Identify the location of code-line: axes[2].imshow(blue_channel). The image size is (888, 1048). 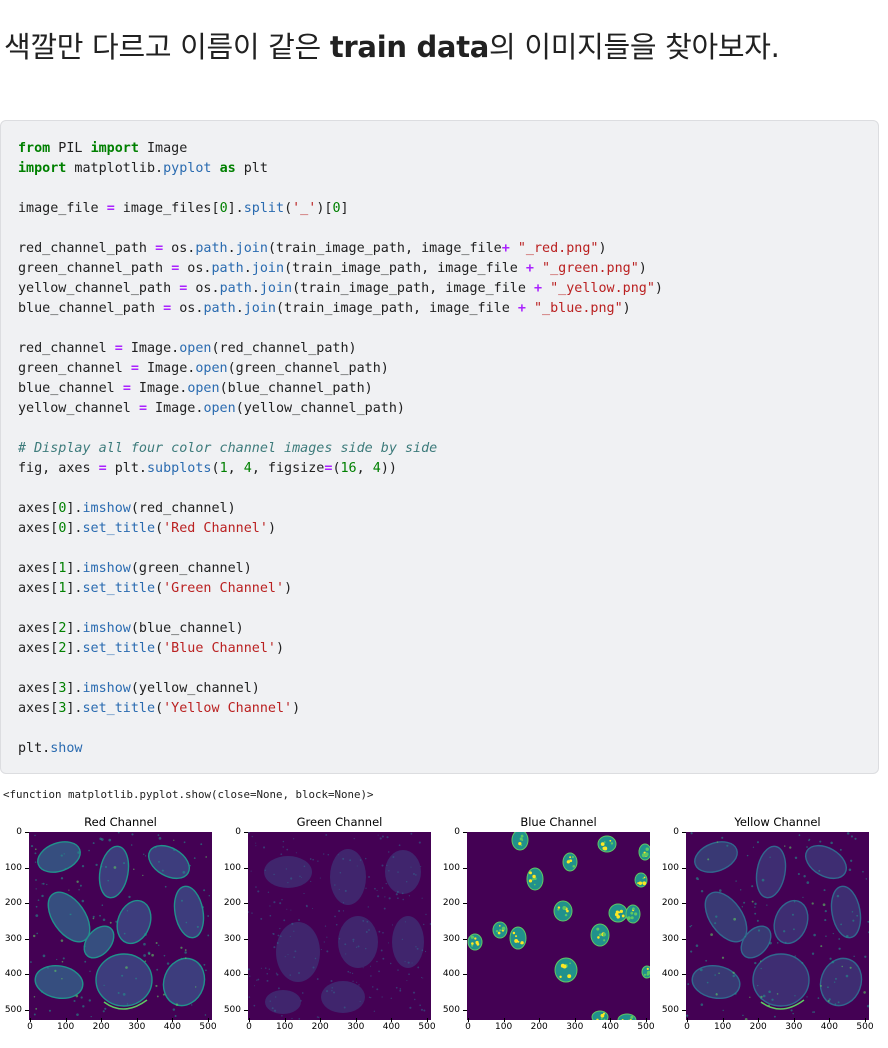
(340, 629).